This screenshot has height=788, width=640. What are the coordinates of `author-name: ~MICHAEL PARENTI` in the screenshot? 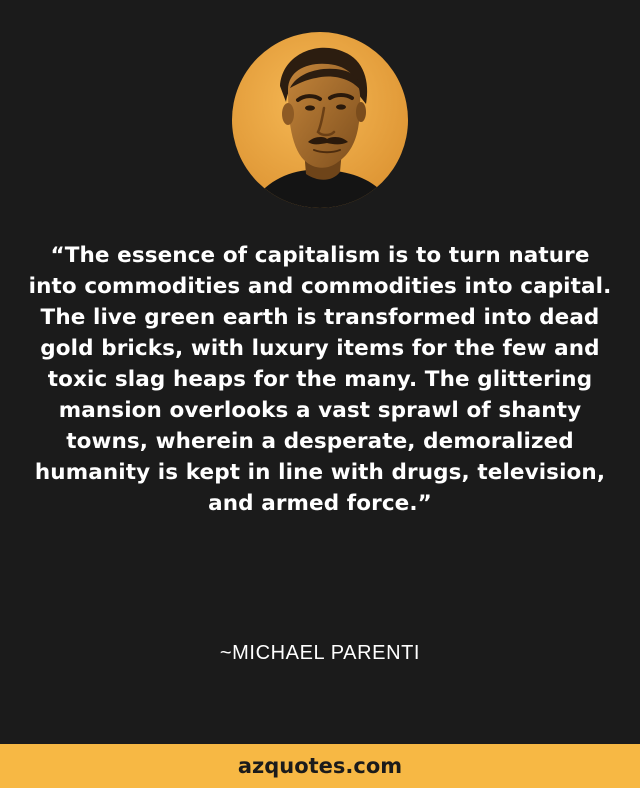 It's located at (320, 653).